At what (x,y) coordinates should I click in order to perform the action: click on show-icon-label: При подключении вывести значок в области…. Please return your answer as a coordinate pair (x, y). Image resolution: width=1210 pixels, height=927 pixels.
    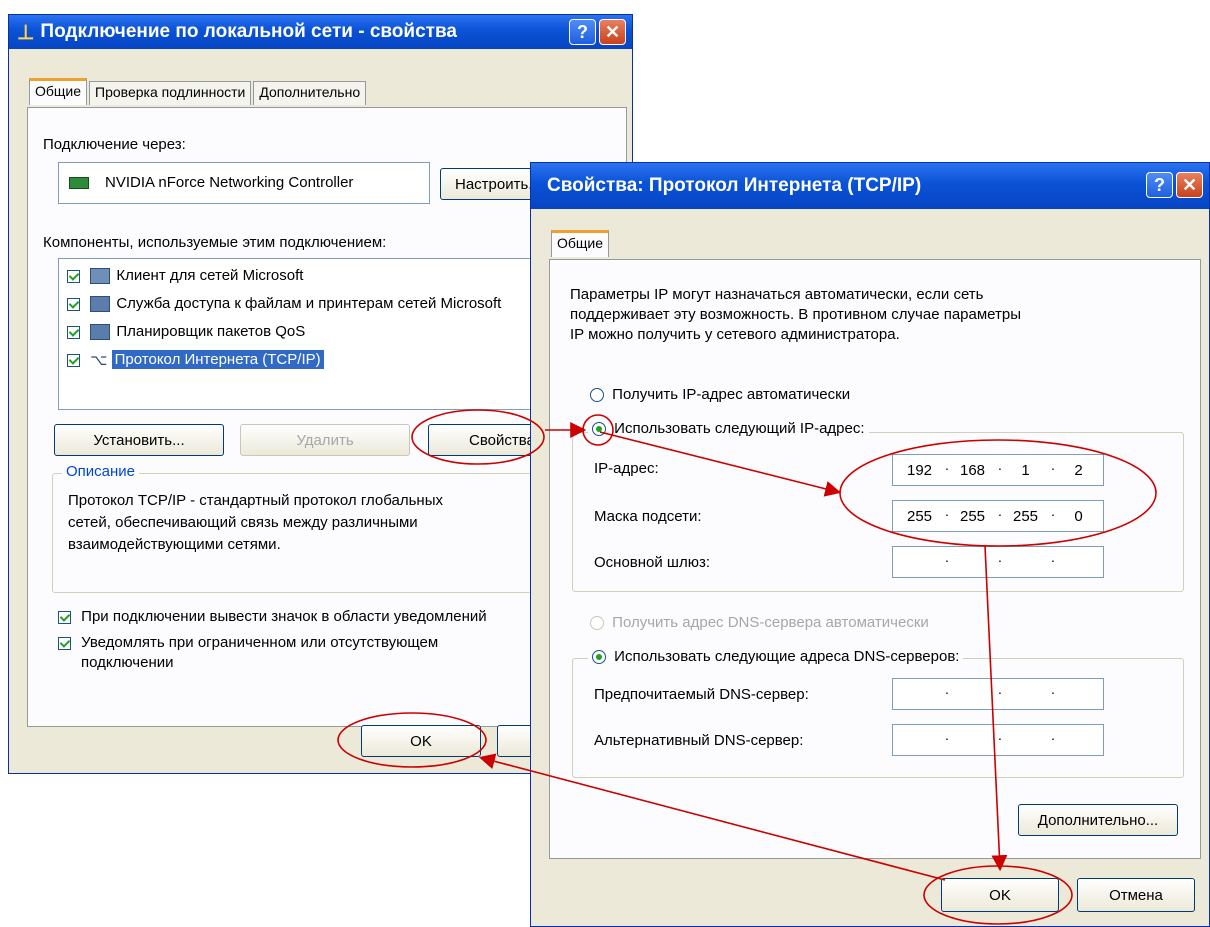
    Looking at the image, I should click on (284, 616).